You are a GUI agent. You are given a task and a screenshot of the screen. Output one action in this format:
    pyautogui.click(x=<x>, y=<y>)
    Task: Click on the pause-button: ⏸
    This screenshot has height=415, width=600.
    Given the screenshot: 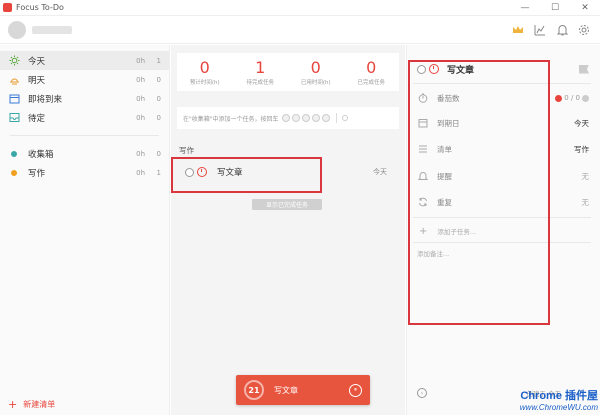 What is the action you would take?
    pyautogui.click(x=355, y=390)
    